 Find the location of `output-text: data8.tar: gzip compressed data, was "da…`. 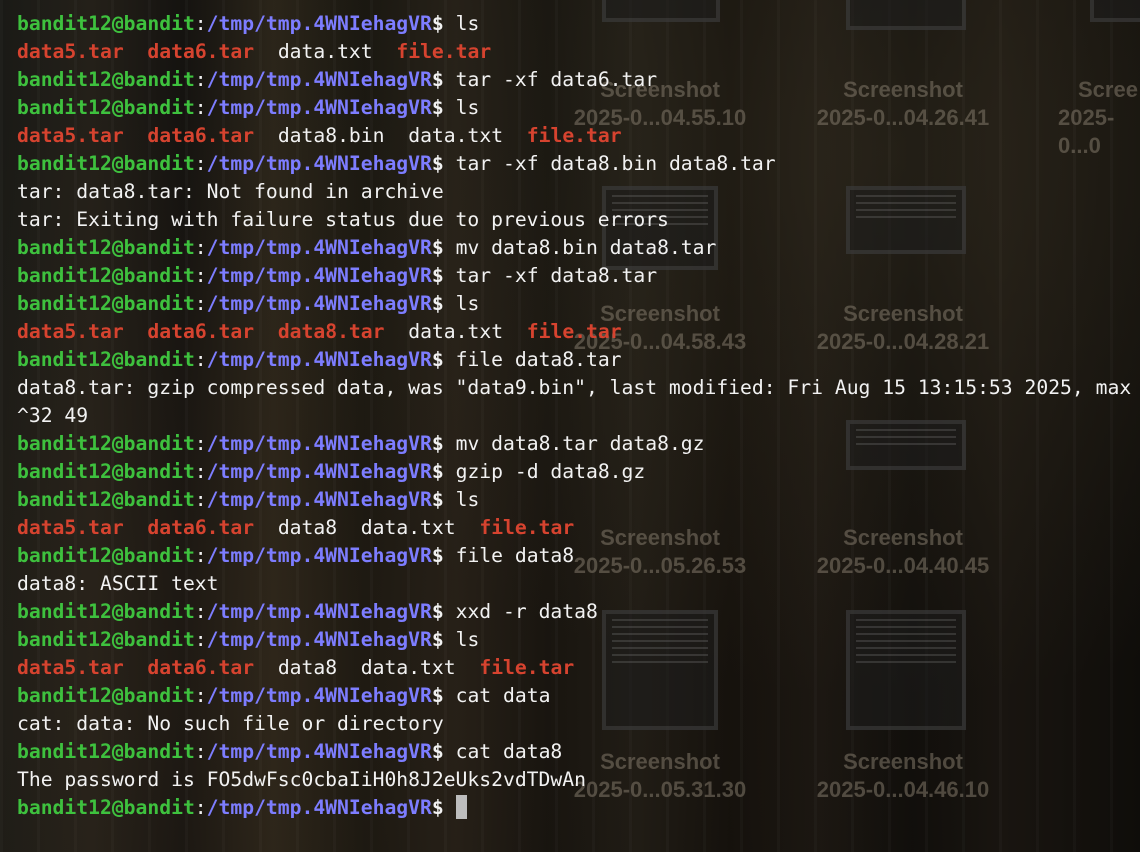

output-text: data8.tar: gzip compressed data, was "da… is located at coordinates (574, 387).